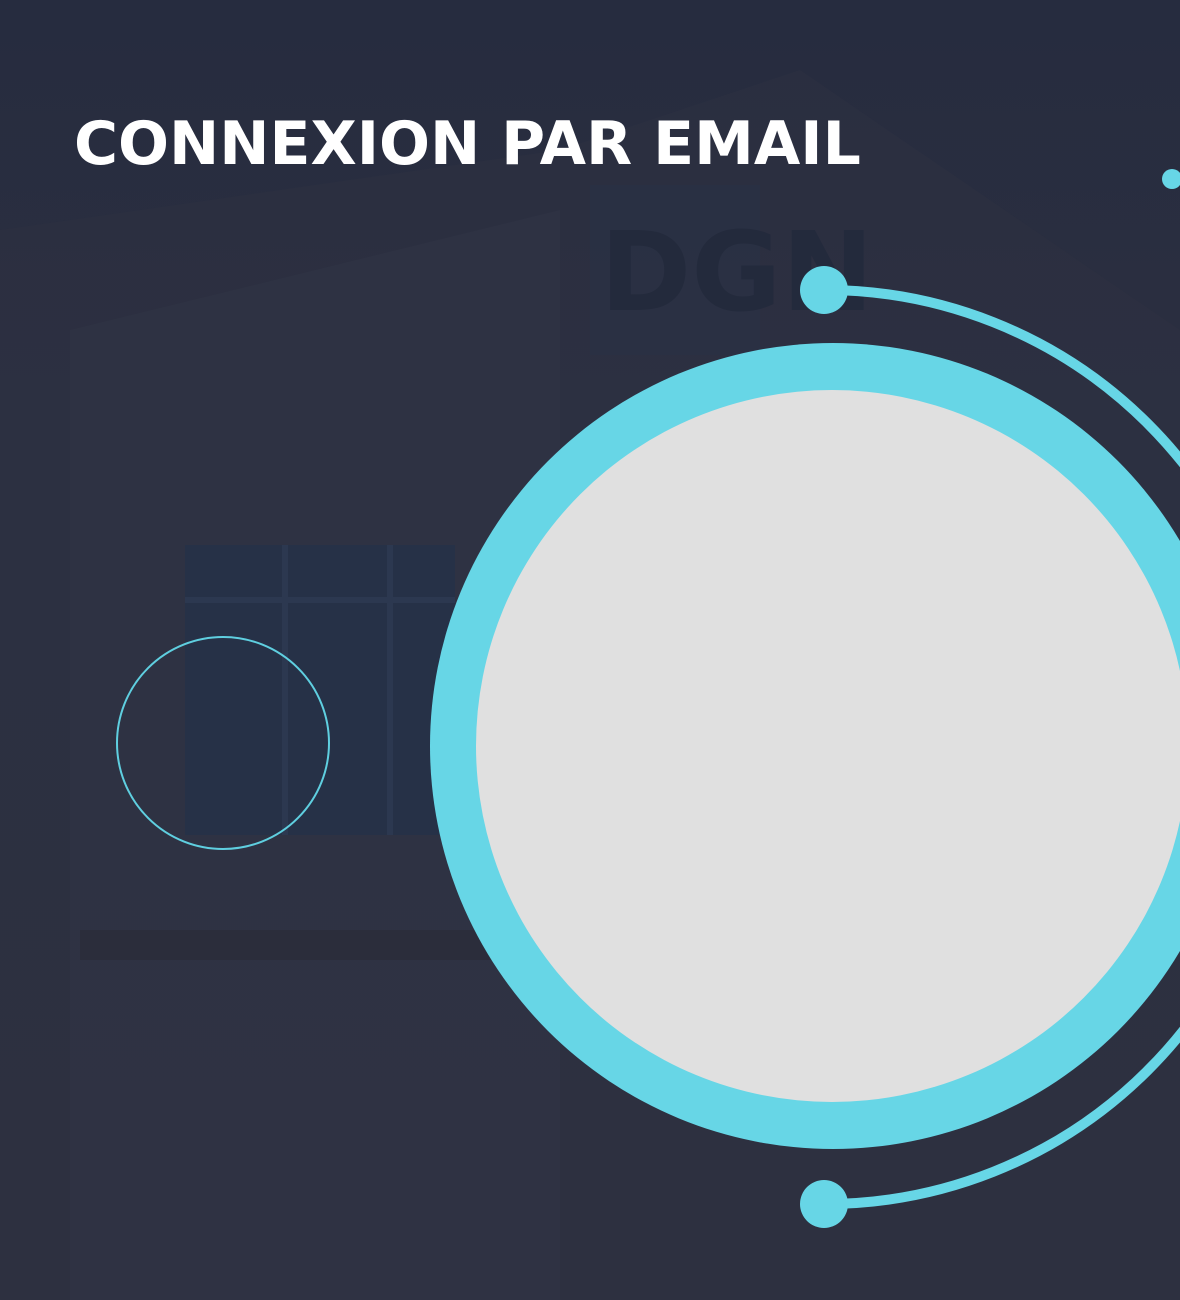  Describe the element at coordinates (467, 144) in the screenshot. I see `page-title: CONNEXION PAR EMAIL` at that location.